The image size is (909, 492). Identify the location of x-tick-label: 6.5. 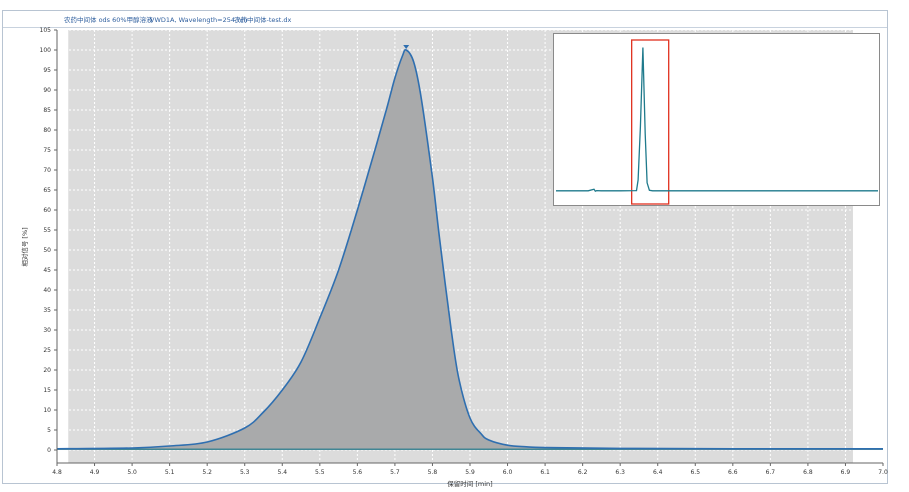
(695, 472).